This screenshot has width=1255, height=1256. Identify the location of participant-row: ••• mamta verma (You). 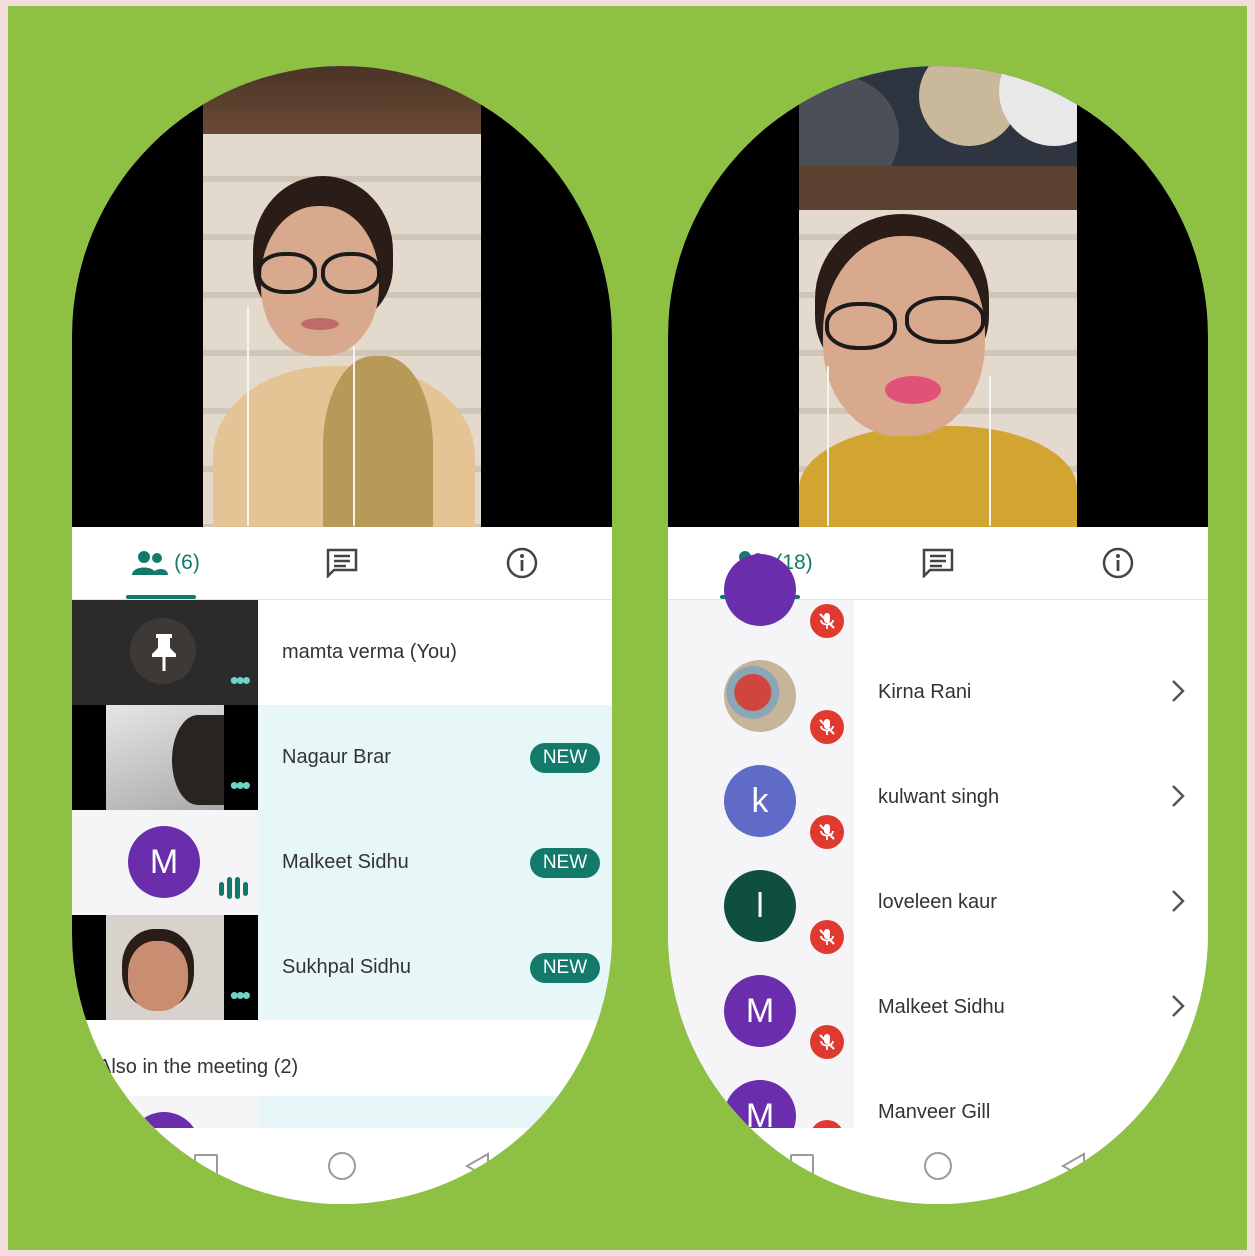
(342, 652).